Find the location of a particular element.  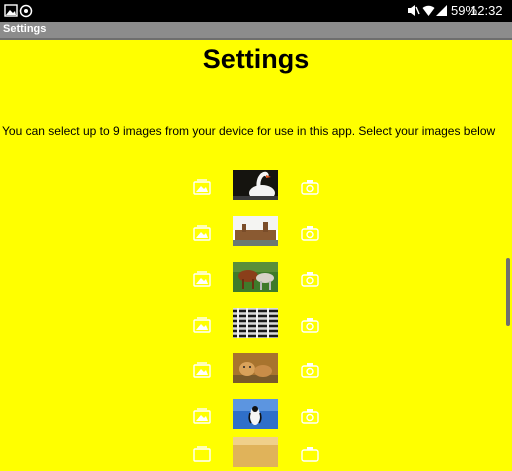

image-thumbnail-desert is located at coordinates (255, 452).